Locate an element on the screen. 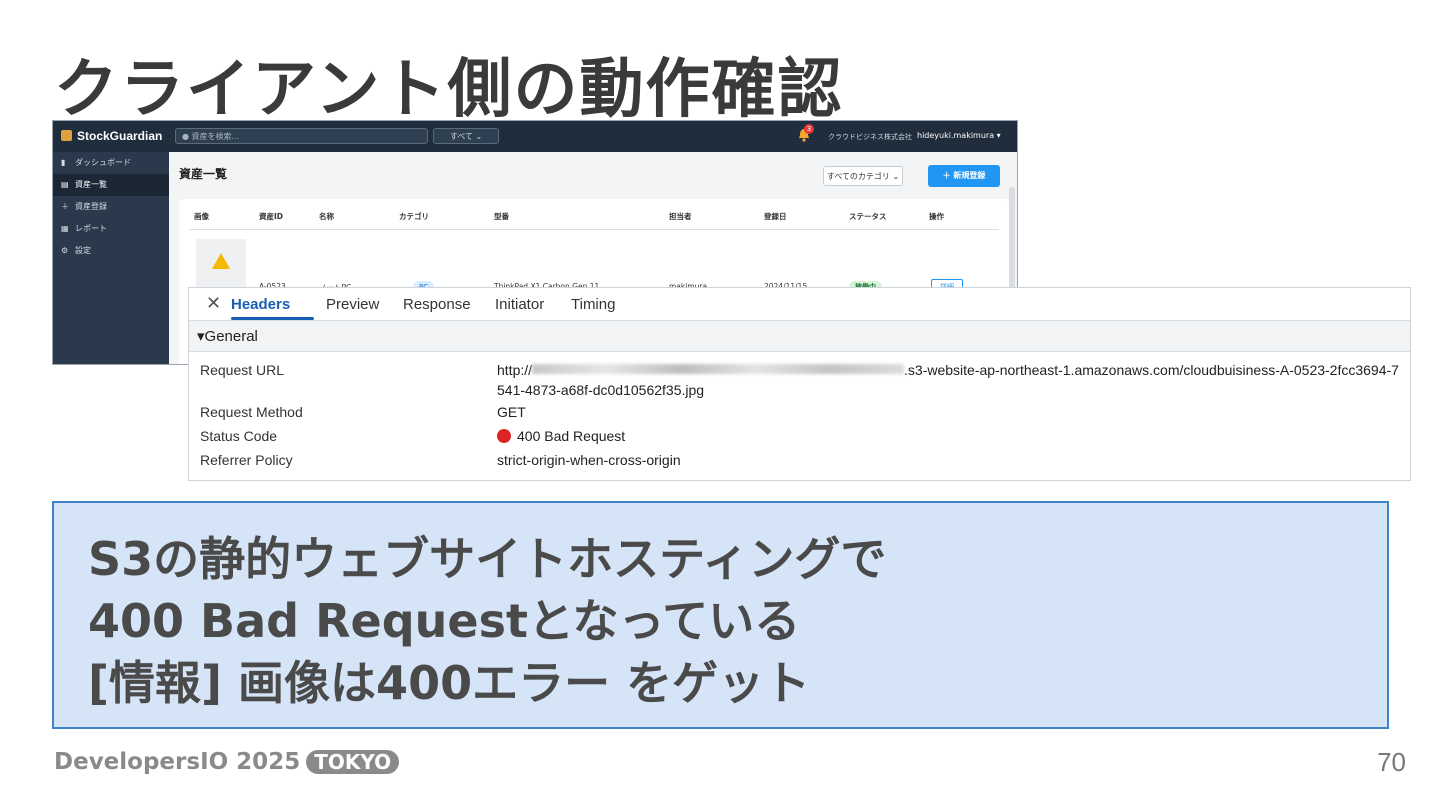 This screenshot has height=810, width=1440. chevron-down-icon: ⌄ is located at coordinates (479, 136).